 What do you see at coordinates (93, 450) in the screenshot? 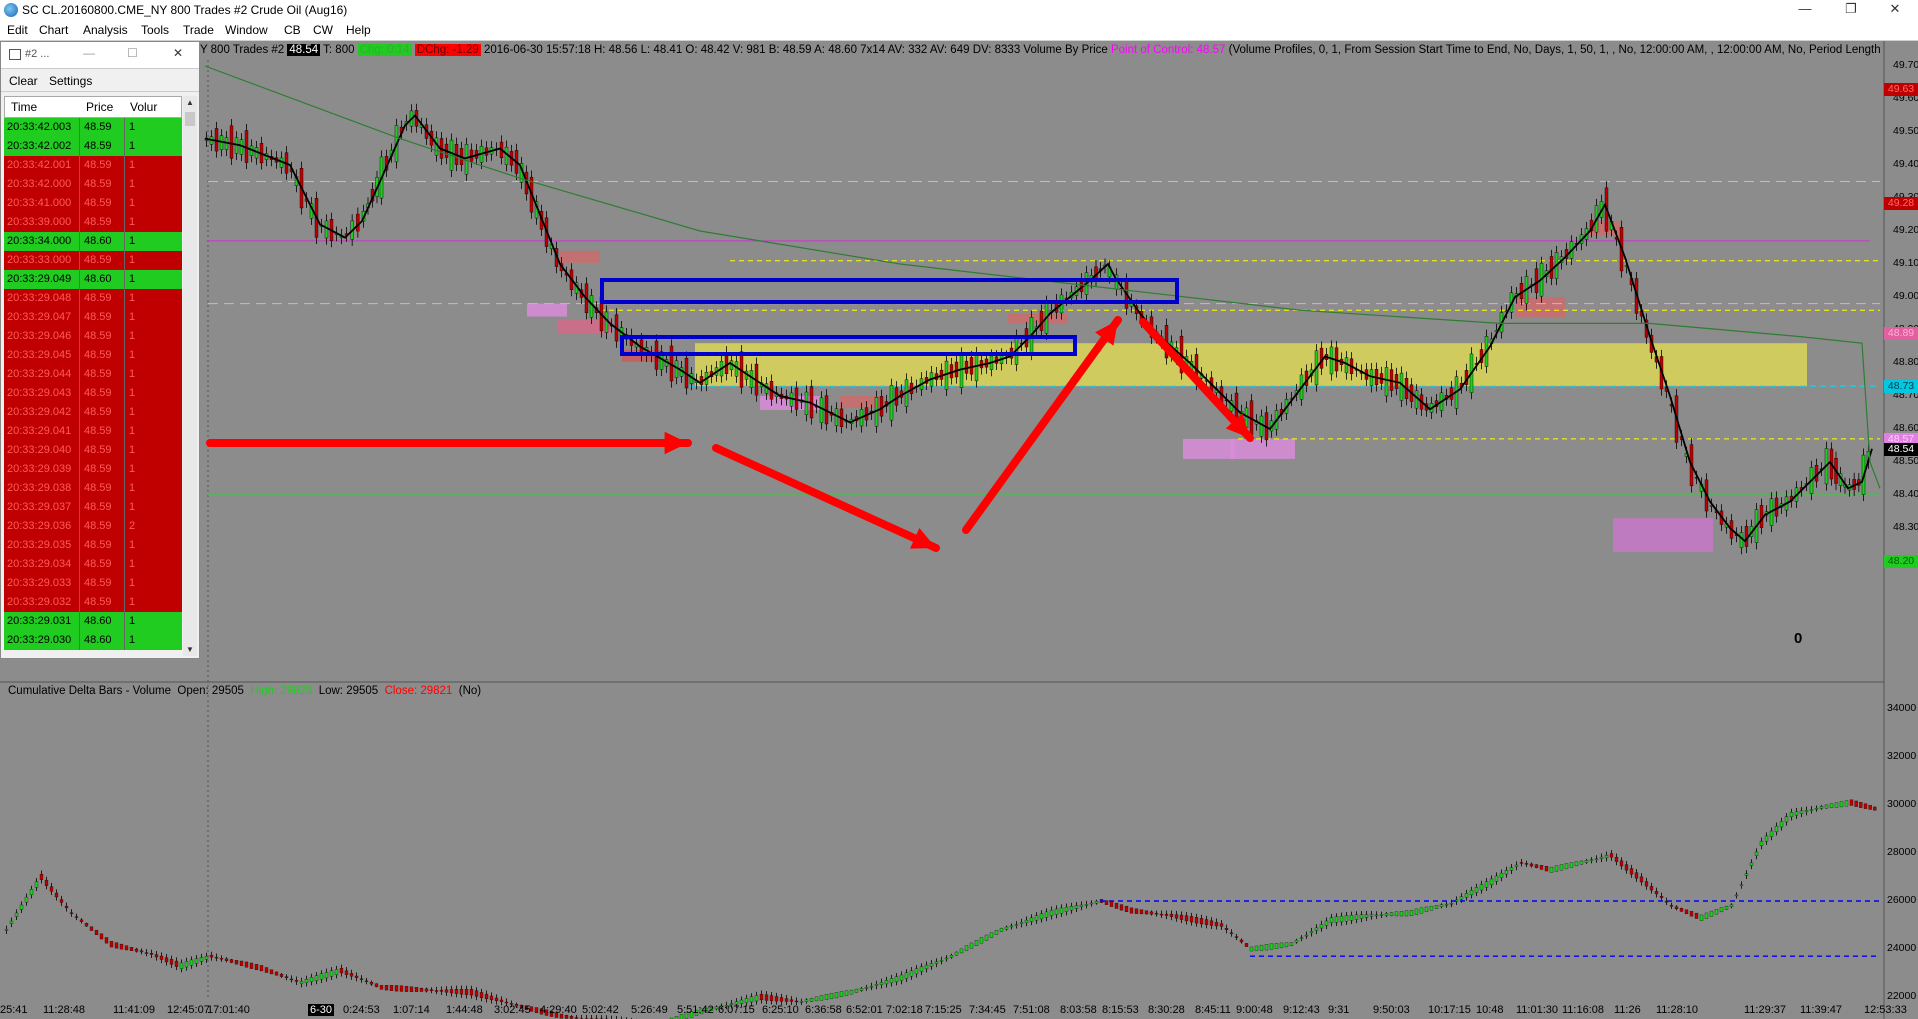
I see `table-row: 20:33:29.040 48.59 1` at bounding box center [93, 450].